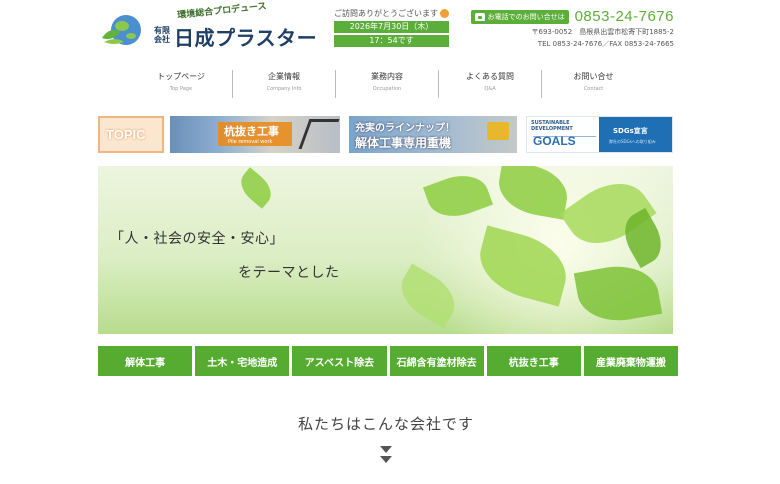 This screenshot has height=484, width=780. I want to click on heavy-machinery-banner: 充実のラインナップ！ 解体工事専用重機, so click(433, 134).